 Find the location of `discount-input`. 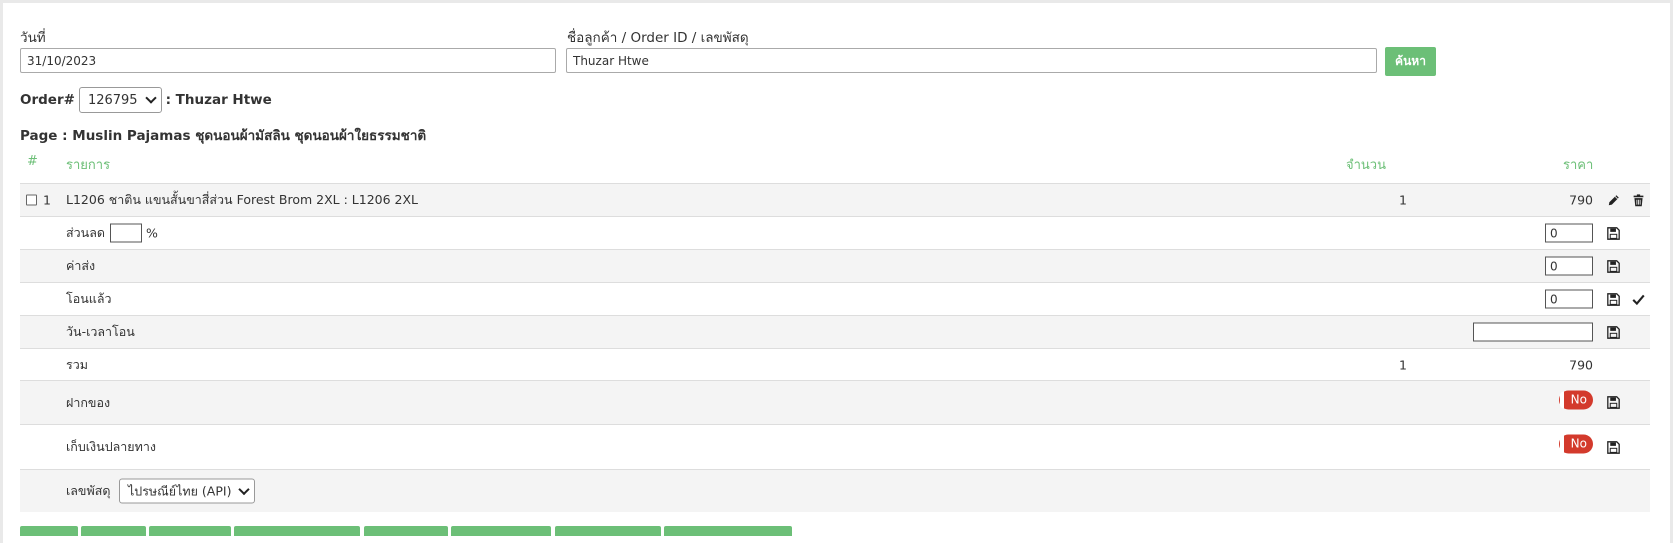

discount-input is located at coordinates (1569, 233).